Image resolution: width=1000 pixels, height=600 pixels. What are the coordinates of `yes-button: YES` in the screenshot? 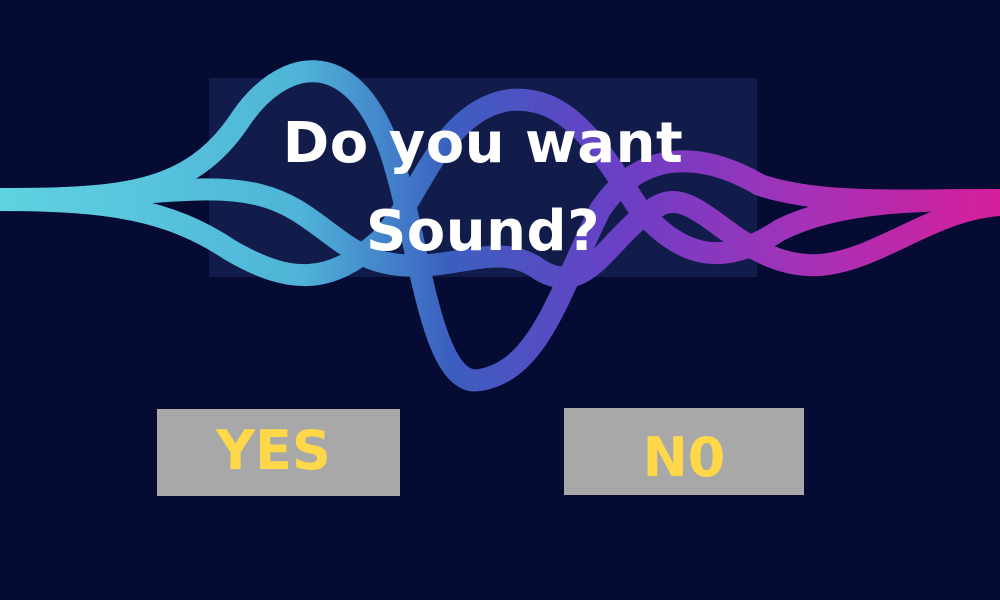 It's located at (278, 452).